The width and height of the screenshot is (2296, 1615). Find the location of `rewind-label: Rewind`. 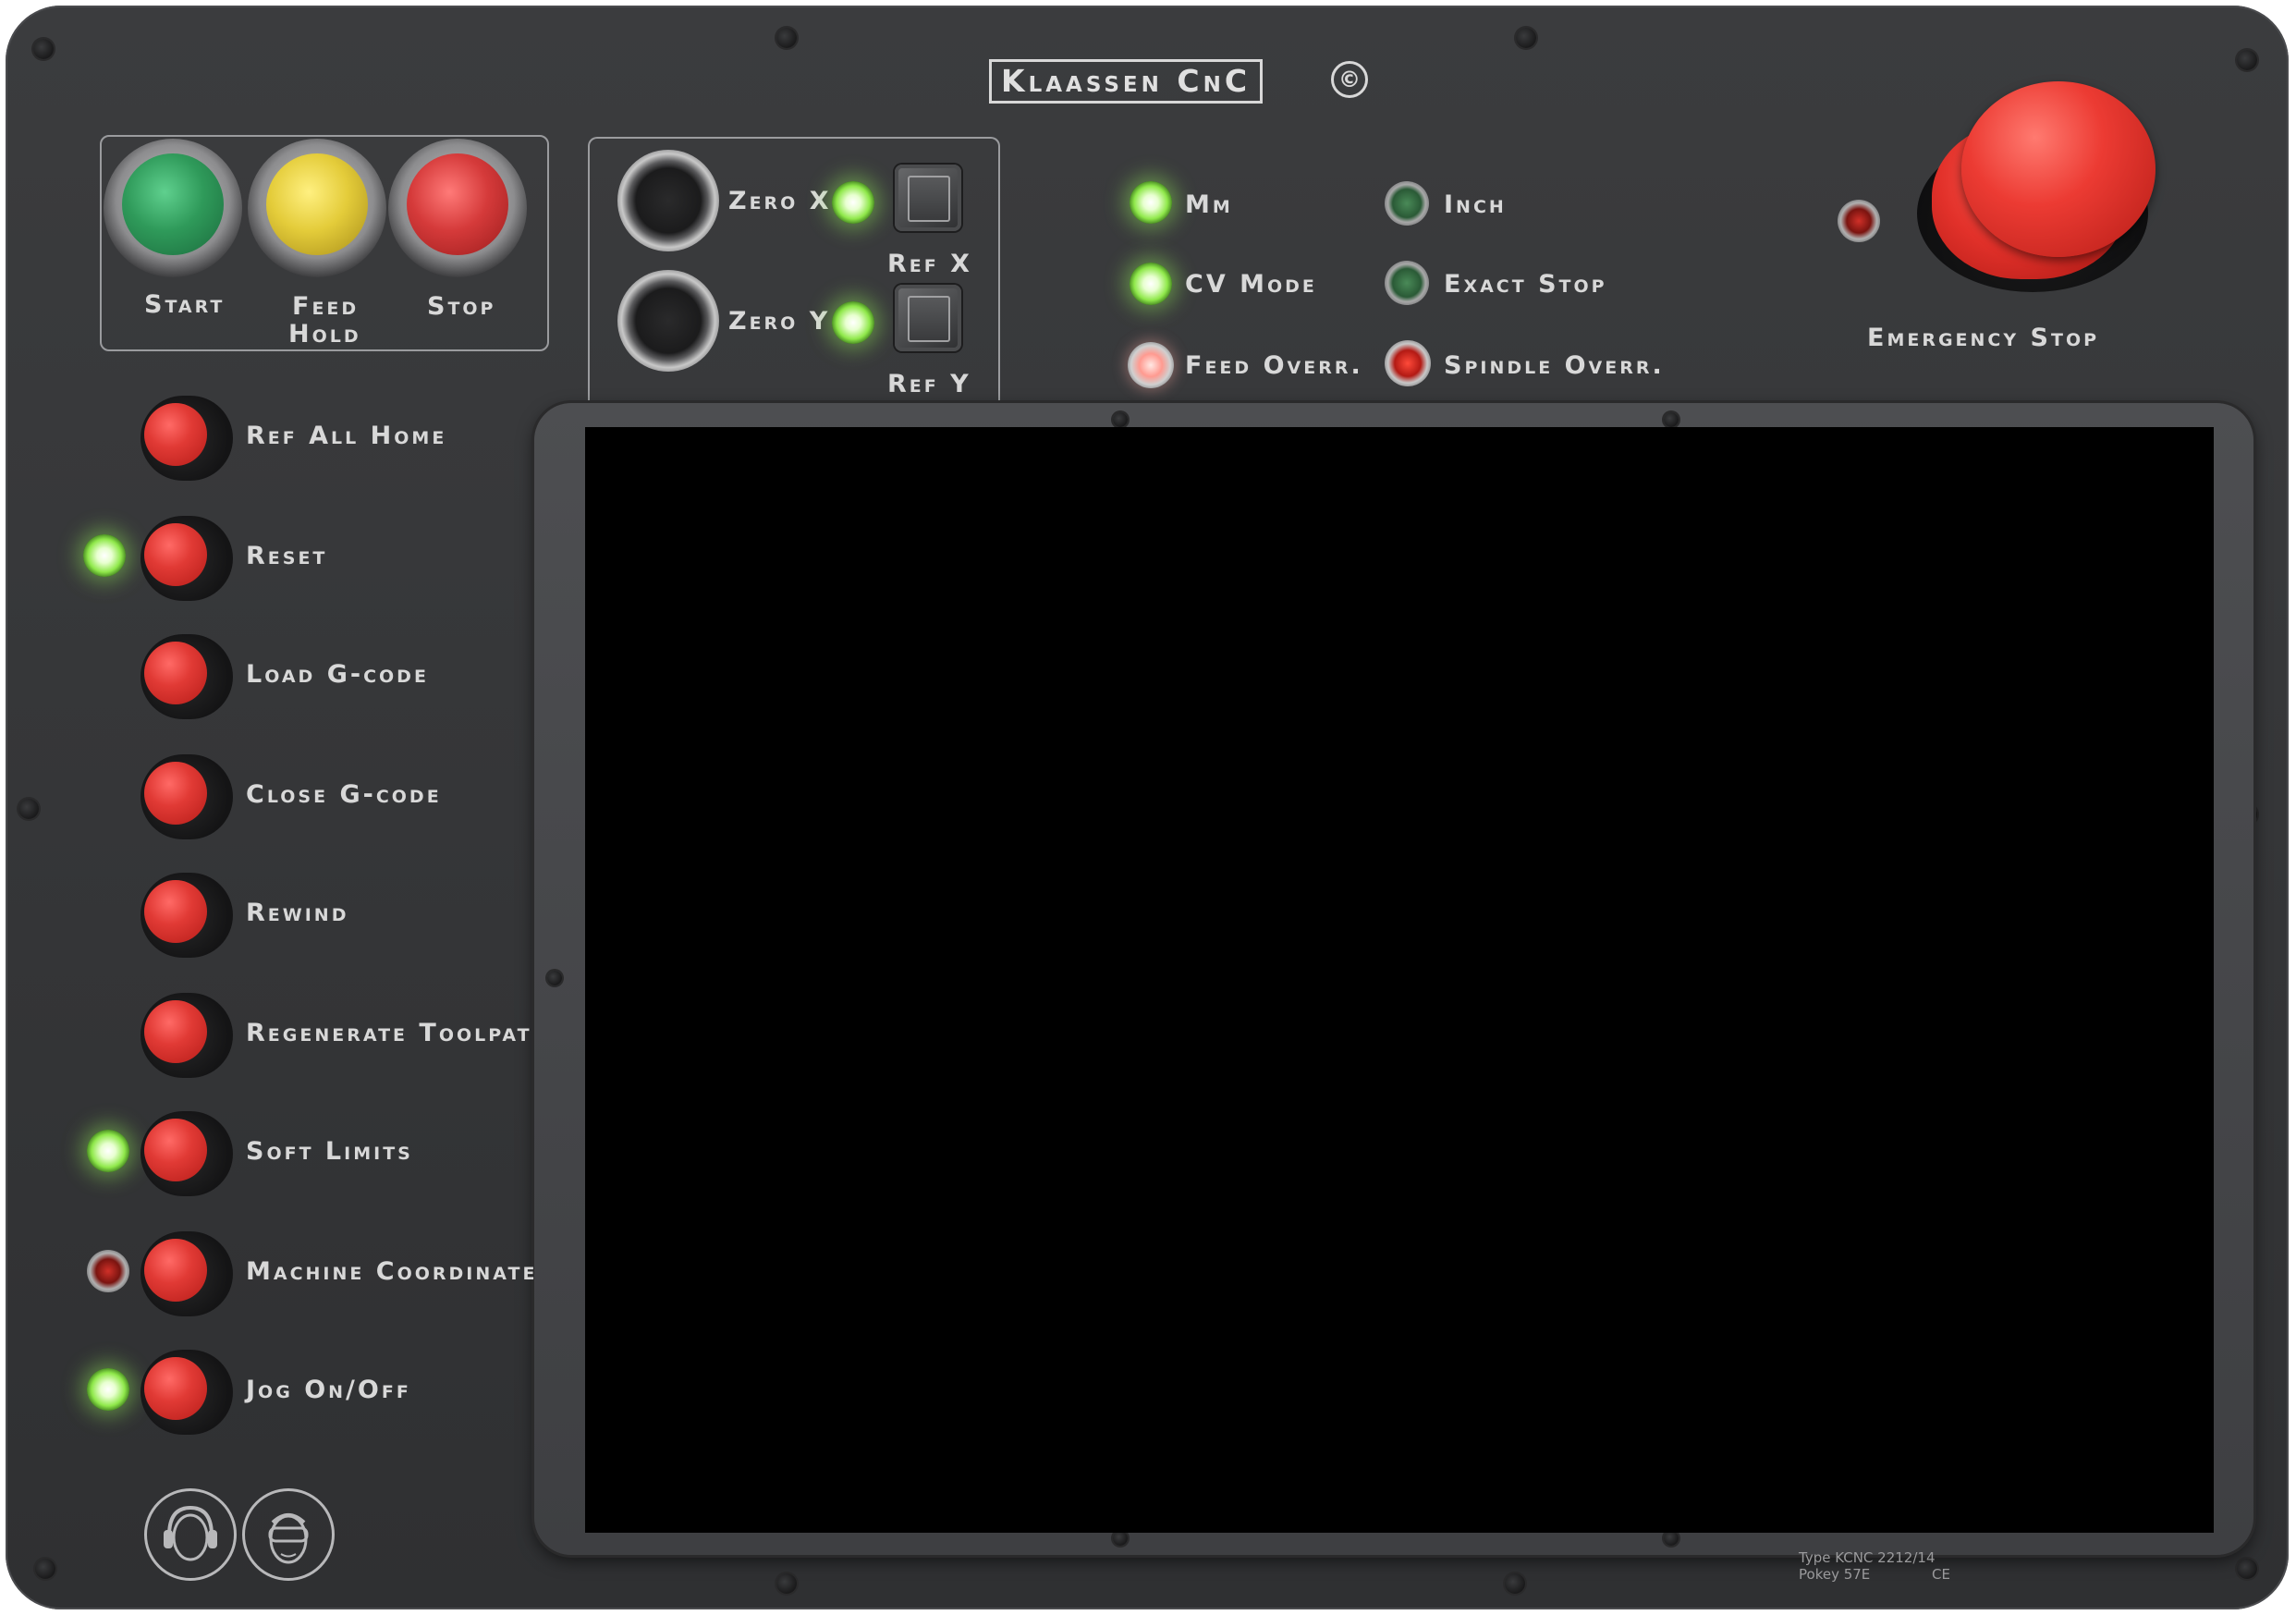

rewind-label: Rewind is located at coordinates (297, 913).